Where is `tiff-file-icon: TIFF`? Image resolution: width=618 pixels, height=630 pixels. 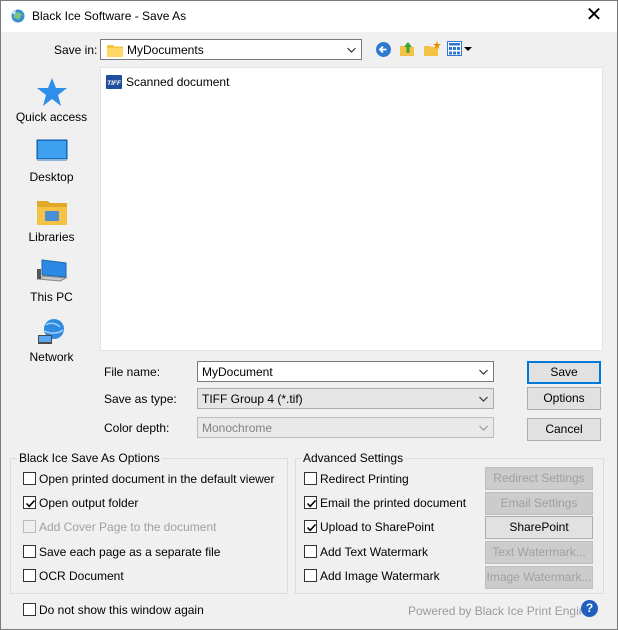 tiff-file-icon: TIFF is located at coordinates (114, 82).